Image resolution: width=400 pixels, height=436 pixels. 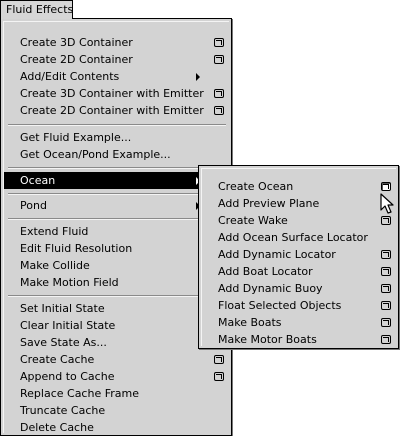 I want to click on menu-item-label: Create Ocean, so click(x=256, y=186).